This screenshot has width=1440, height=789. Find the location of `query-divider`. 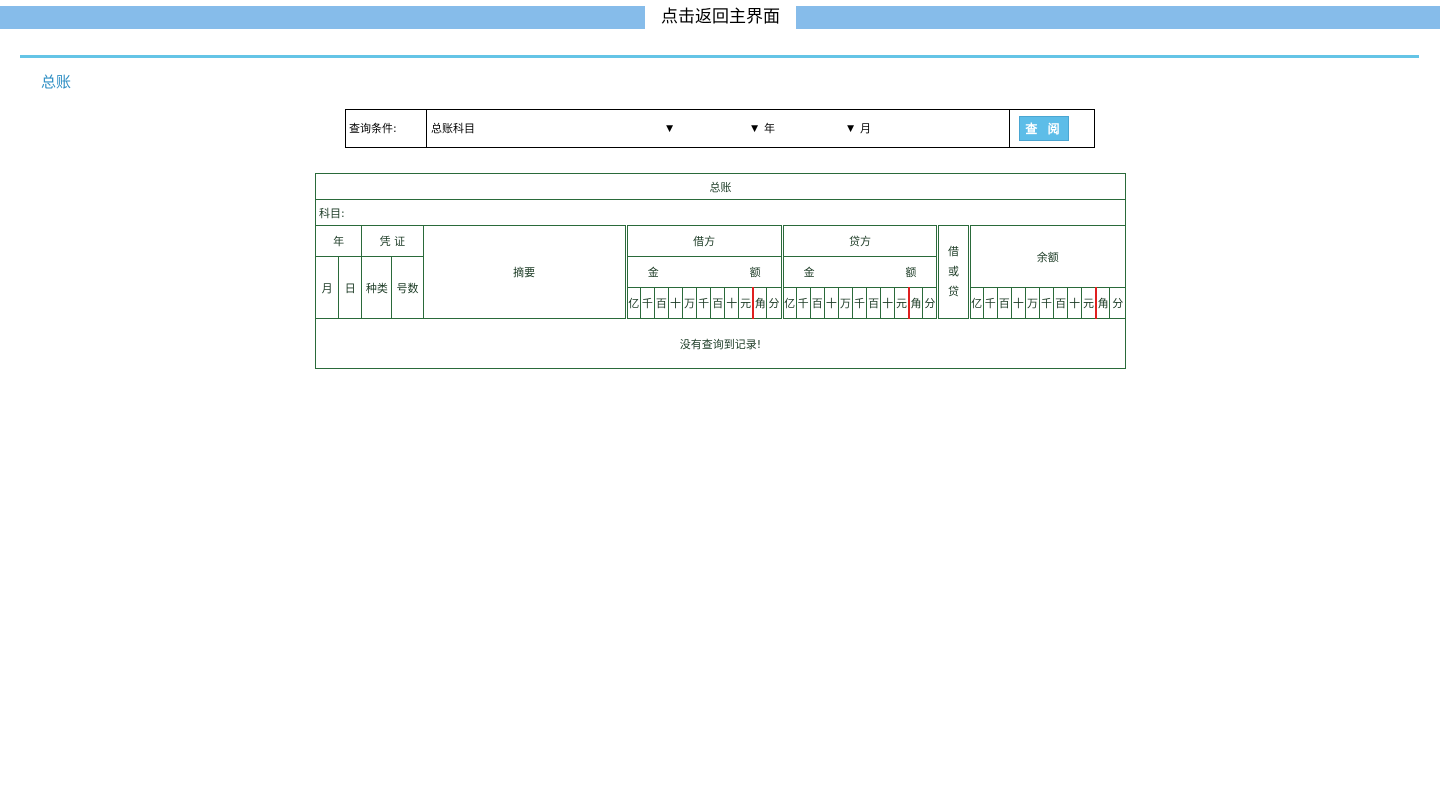

query-divider is located at coordinates (1009, 128).